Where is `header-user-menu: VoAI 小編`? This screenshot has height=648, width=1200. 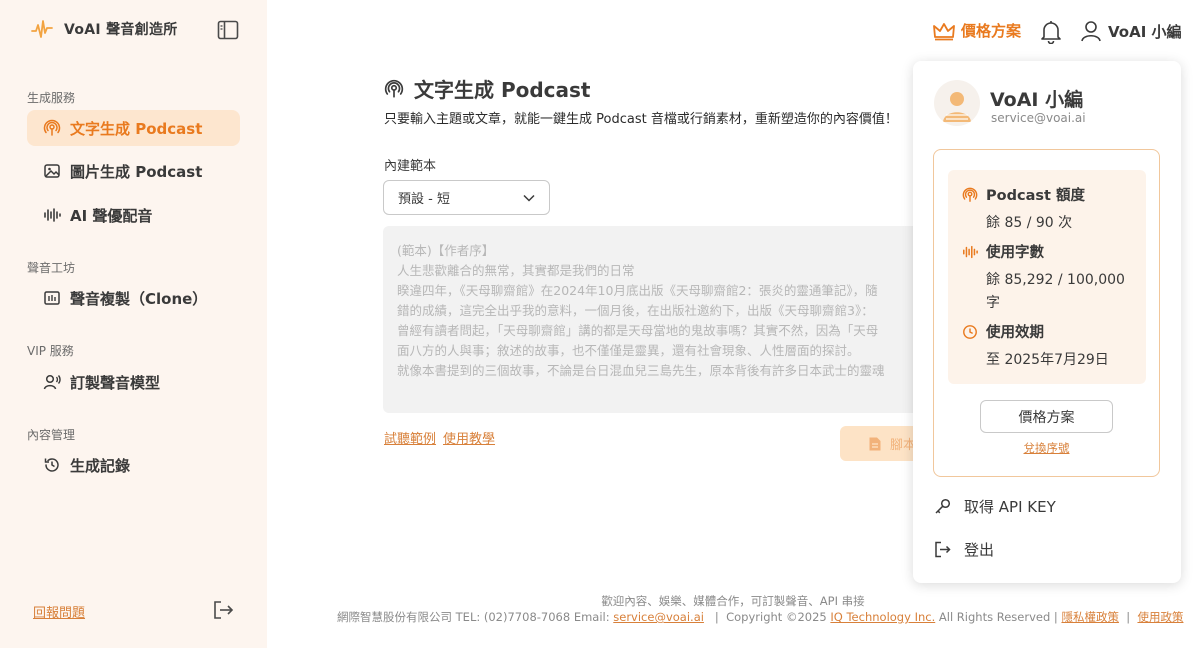 header-user-menu: VoAI 小編 is located at coordinates (1131, 31).